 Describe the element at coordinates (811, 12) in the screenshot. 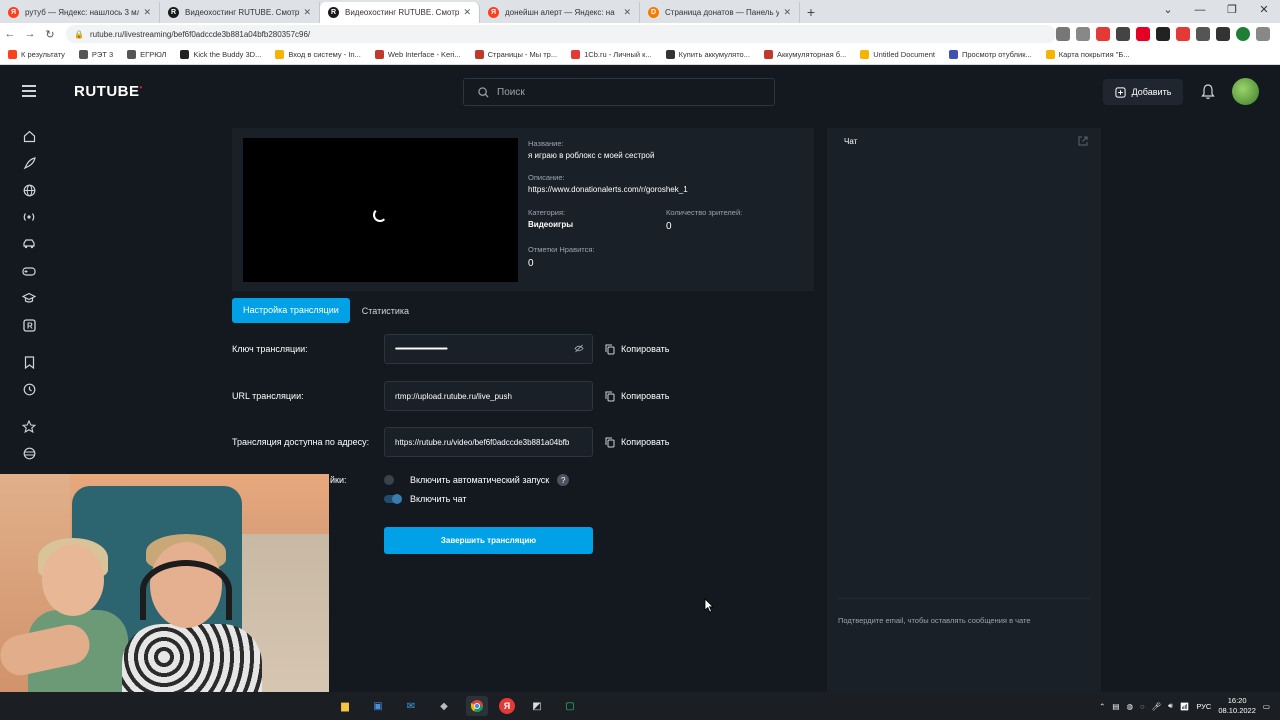

I see `new-tab-button: +` at that location.